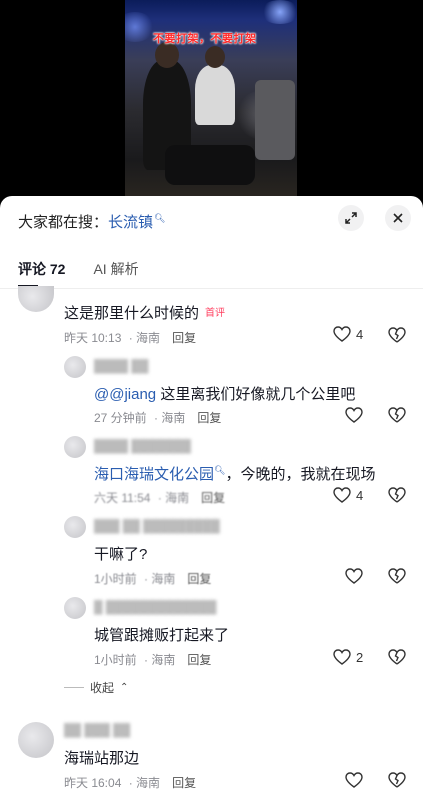  I want to click on video-caption: 不要打架，不要打架, so click(205, 39).